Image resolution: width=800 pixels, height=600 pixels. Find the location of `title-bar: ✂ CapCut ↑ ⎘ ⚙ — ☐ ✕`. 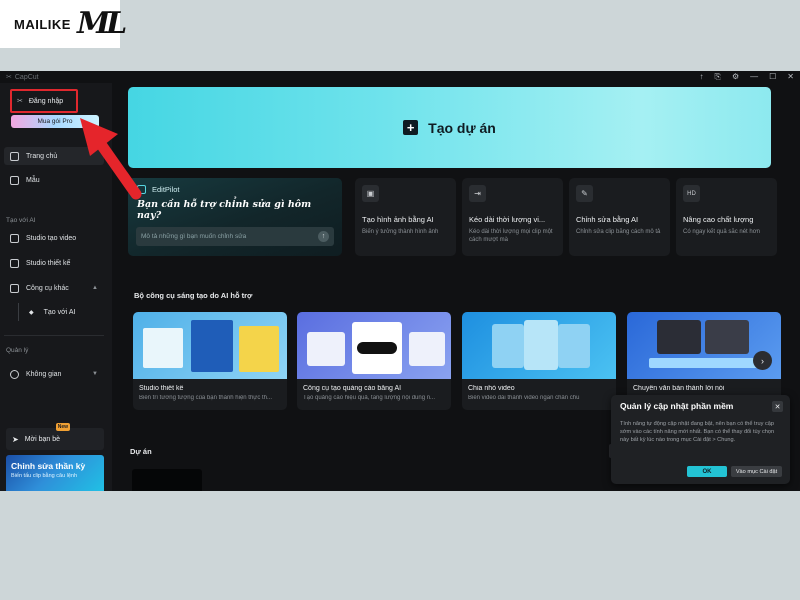

title-bar: ✂ CapCut ↑ ⎘ ⚙ — ☐ ✕ is located at coordinates (400, 77).